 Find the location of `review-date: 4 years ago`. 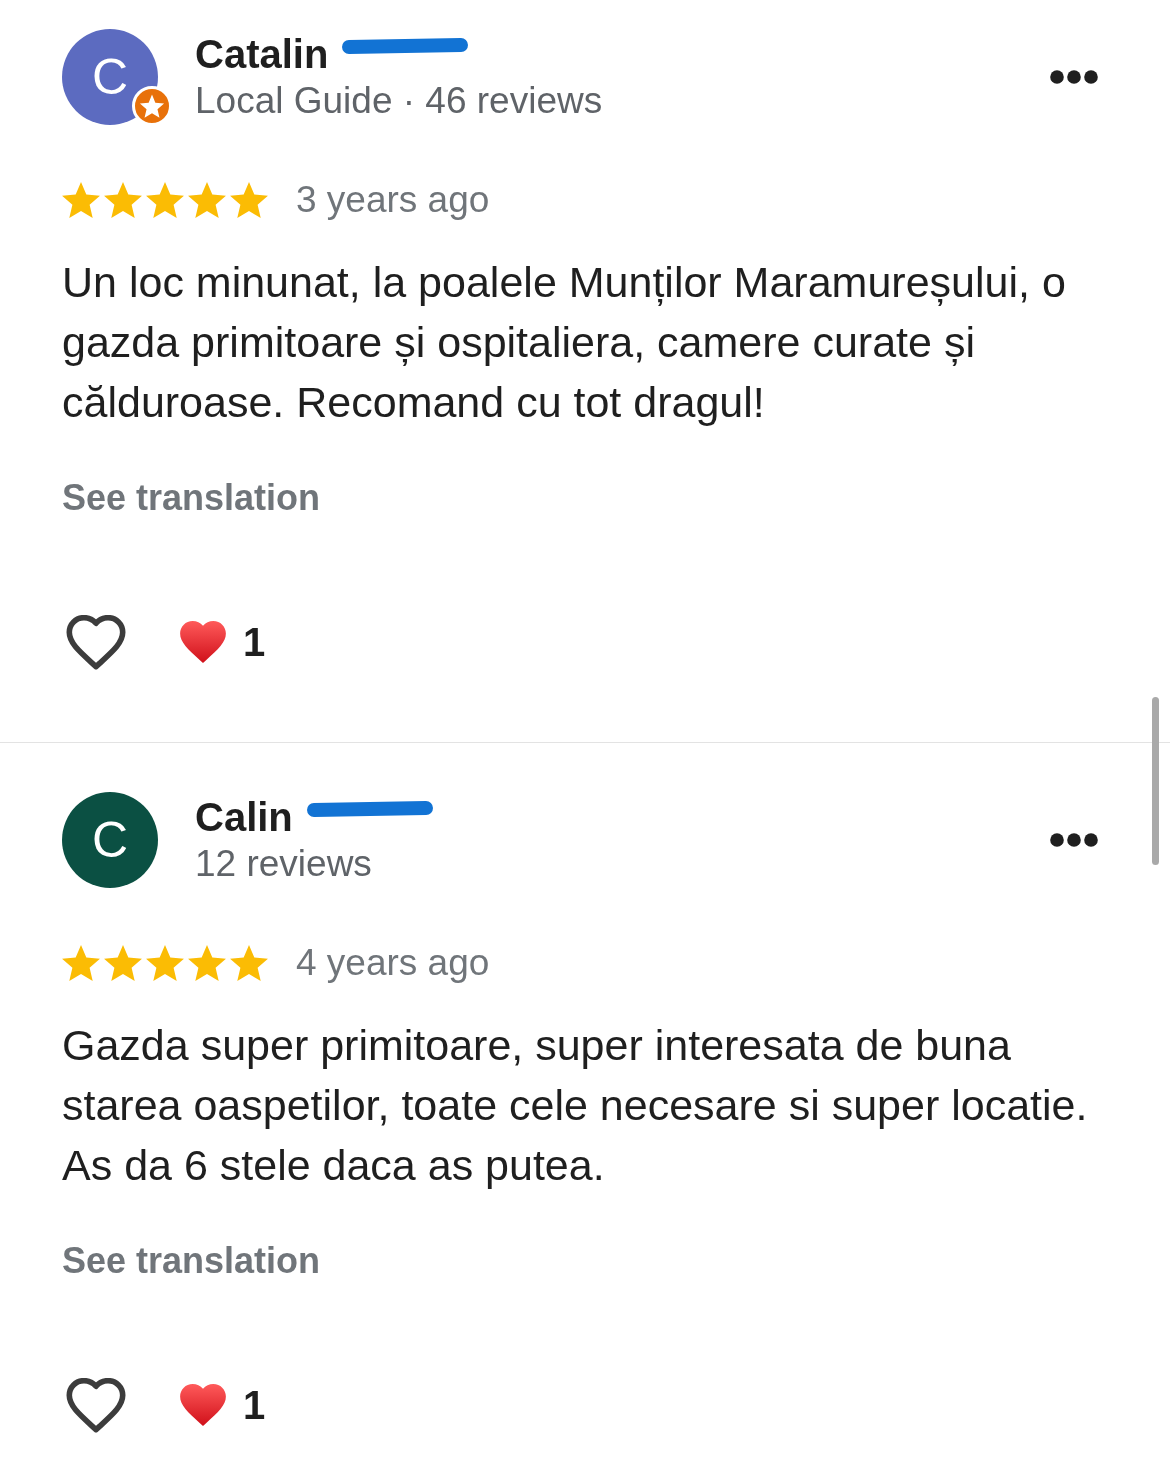

review-date: 4 years ago is located at coordinates (393, 963).